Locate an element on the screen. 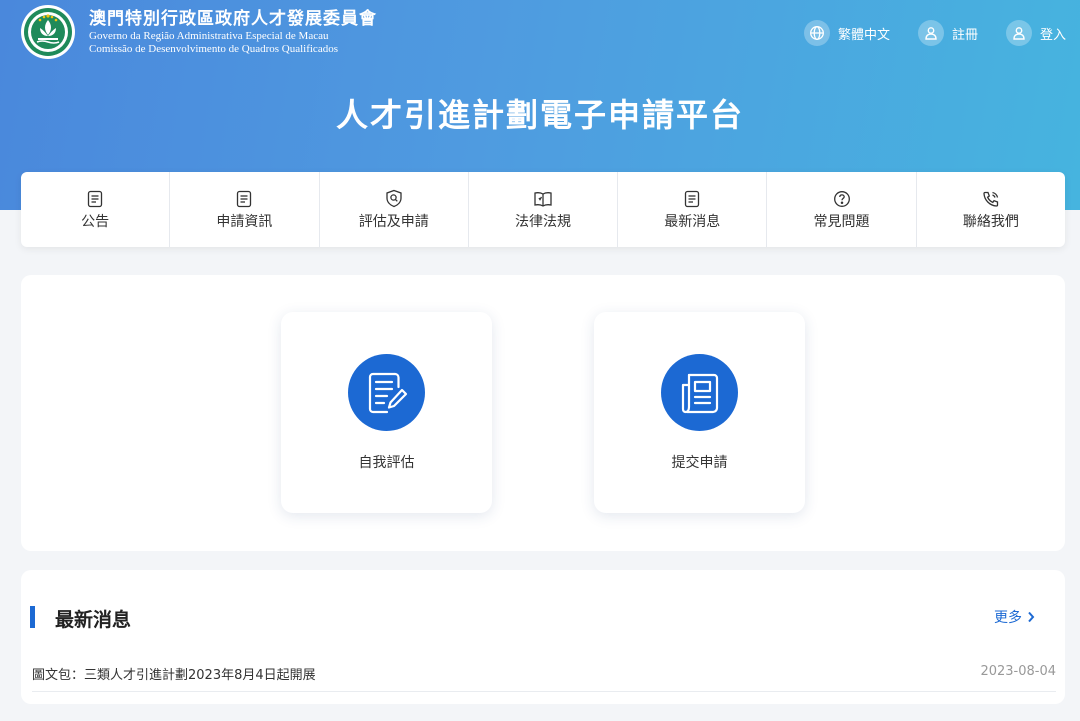  card-label: 提交申請 is located at coordinates (699, 463).